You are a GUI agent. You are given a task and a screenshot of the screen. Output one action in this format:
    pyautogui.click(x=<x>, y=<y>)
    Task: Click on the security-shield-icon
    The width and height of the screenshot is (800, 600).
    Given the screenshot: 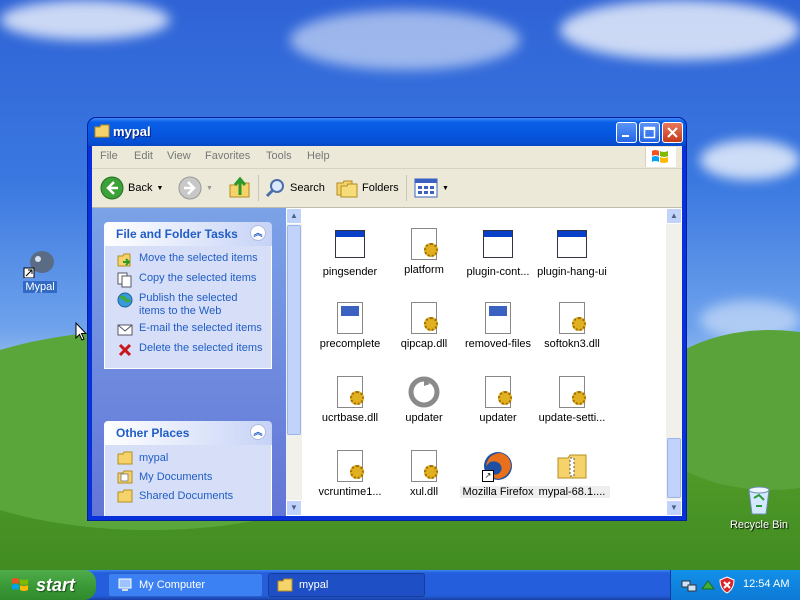 What is the action you would take?
    pyautogui.click(x=727, y=585)
    